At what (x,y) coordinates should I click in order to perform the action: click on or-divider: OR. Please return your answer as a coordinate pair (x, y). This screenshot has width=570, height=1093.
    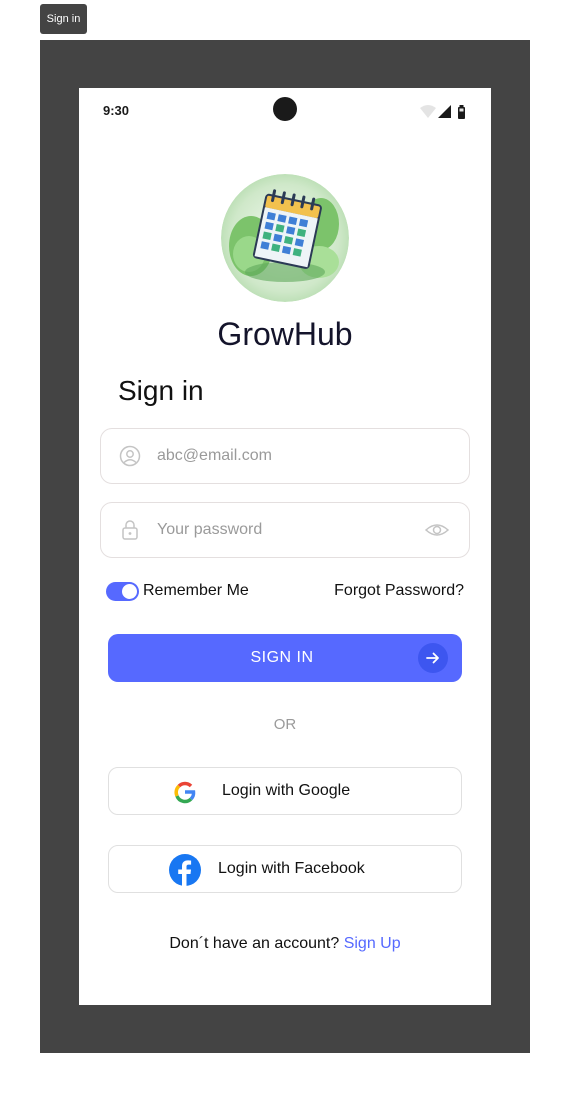
    Looking at the image, I should click on (285, 724).